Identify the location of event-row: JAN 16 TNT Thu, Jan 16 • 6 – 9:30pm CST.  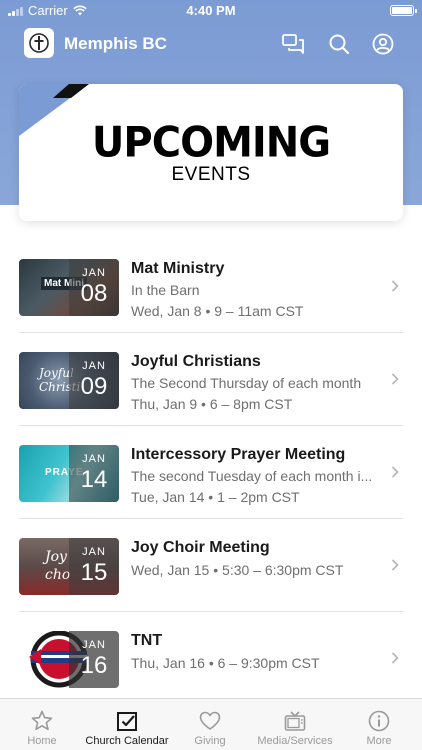
(211, 658).